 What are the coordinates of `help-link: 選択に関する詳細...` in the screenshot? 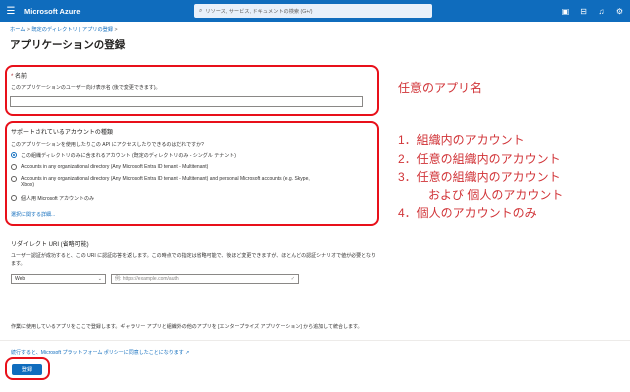 It's located at (33, 214).